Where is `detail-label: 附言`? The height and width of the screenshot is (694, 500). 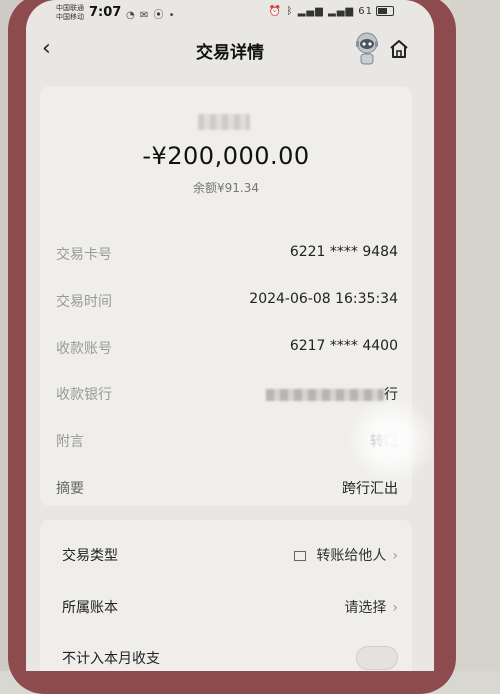 detail-label: 附言 is located at coordinates (70, 442).